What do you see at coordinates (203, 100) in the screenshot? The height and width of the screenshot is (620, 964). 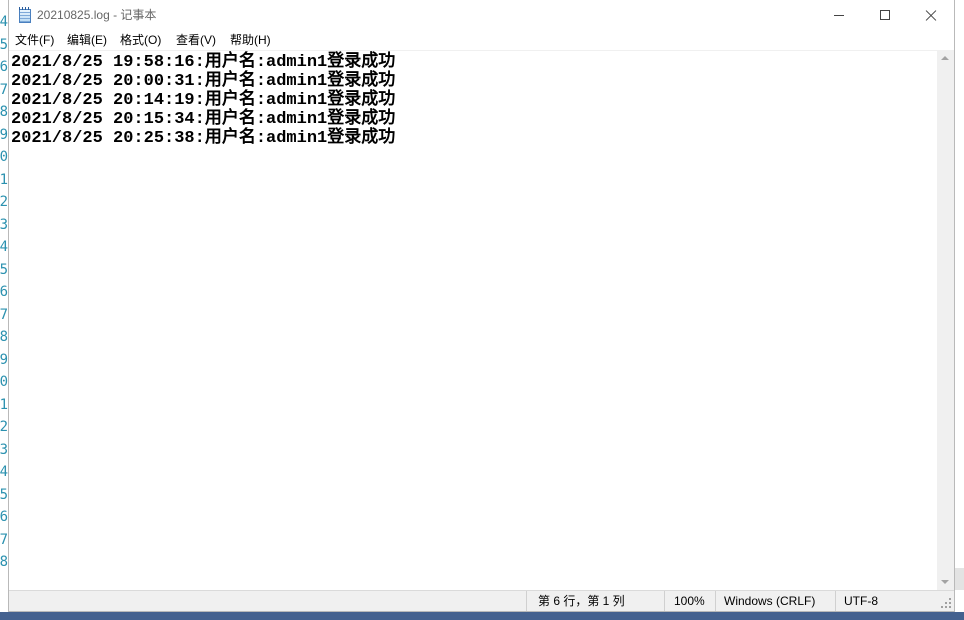 I see `document-line: 2021/8/25 20:14:19:用户名:admin1登录成功` at bounding box center [203, 100].